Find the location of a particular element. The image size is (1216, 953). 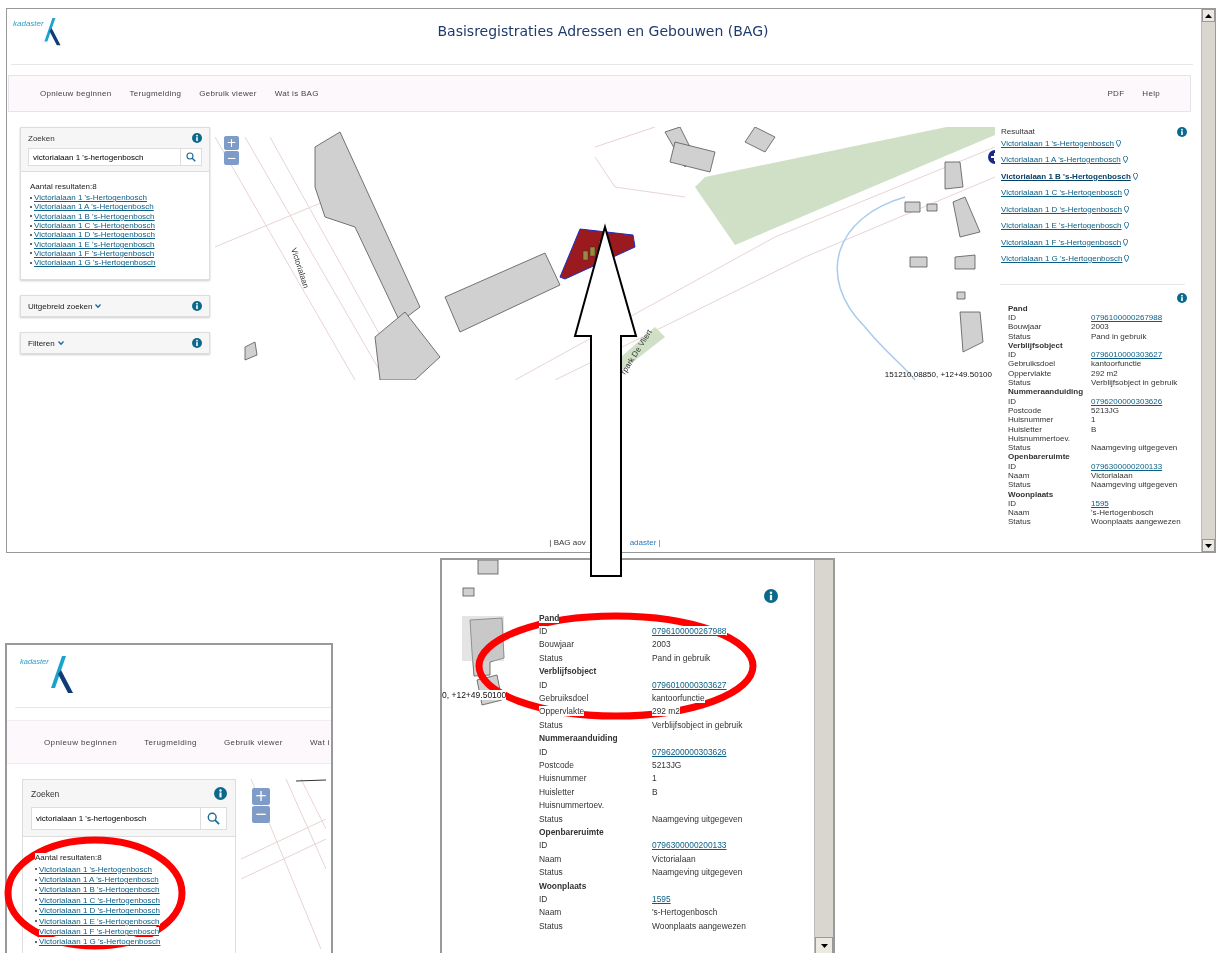

nav-link: Wat i is located at coordinates (319, 742).